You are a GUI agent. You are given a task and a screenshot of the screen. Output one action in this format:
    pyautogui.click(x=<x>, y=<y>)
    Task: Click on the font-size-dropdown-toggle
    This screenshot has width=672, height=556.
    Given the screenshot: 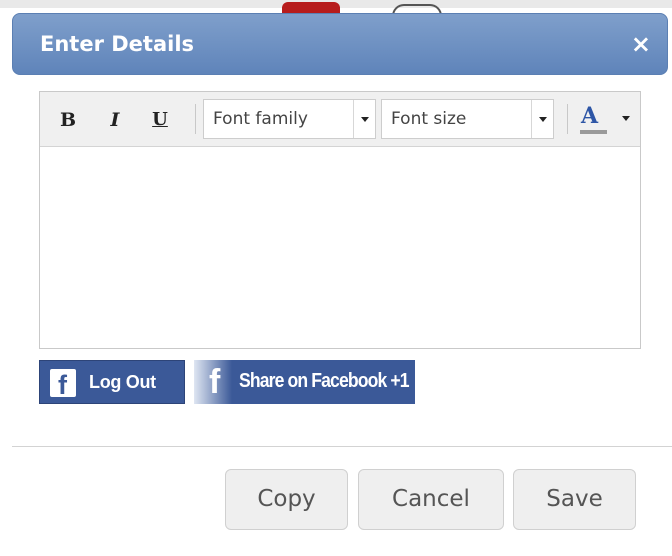 What is the action you would take?
    pyautogui.click(x=542, y=119)
    